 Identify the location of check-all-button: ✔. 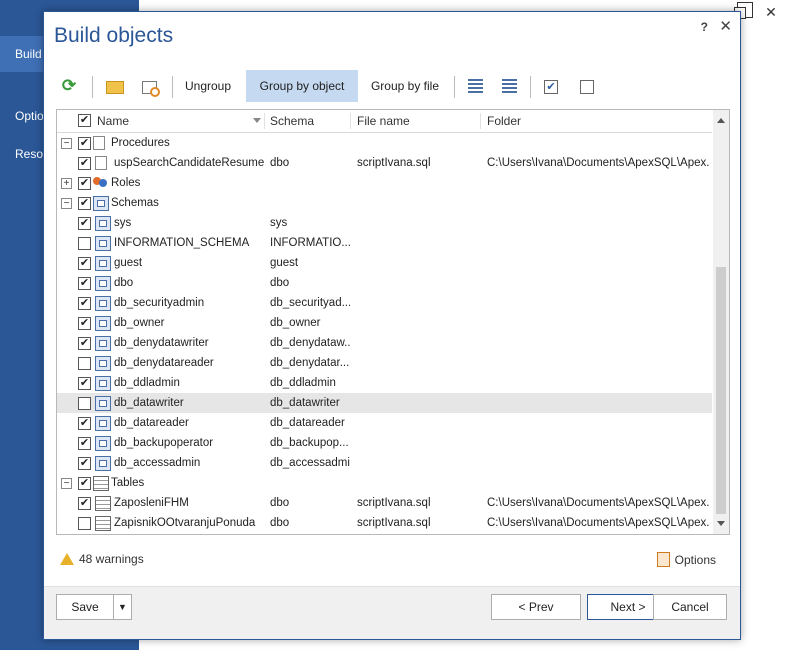
(551, 86).